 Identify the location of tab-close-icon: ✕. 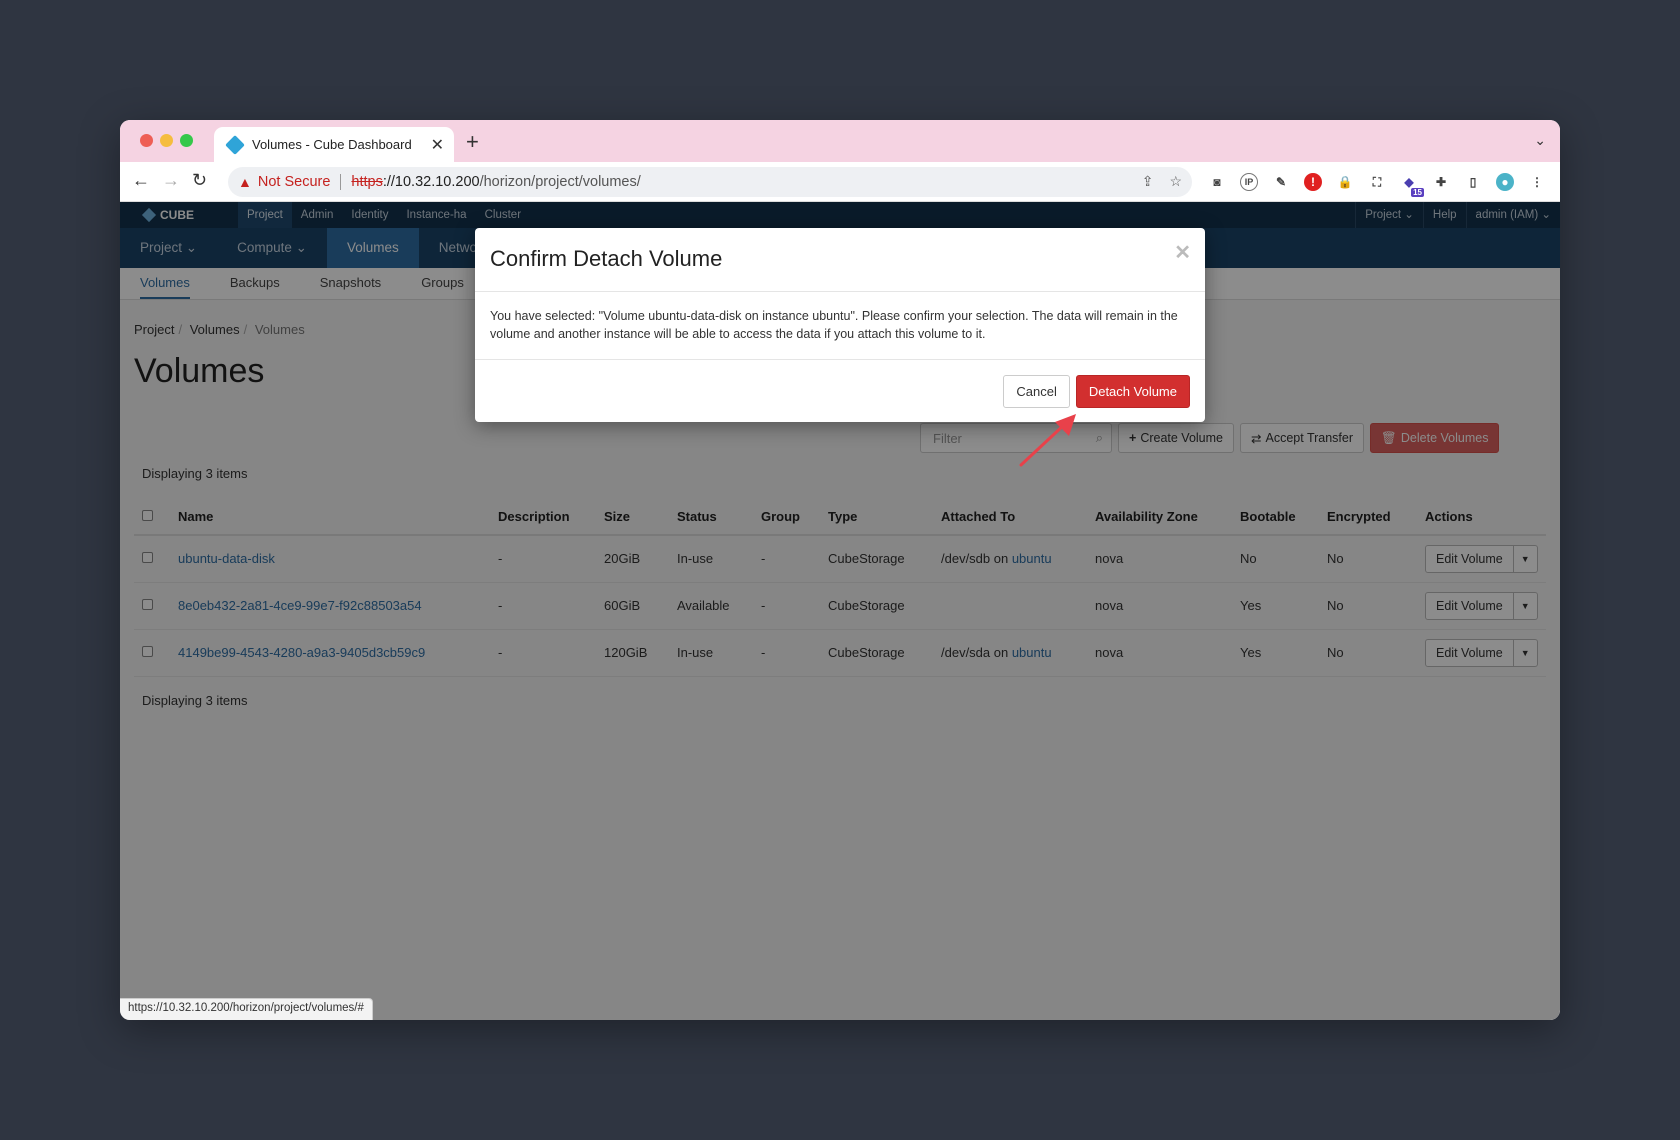
(437, 145).